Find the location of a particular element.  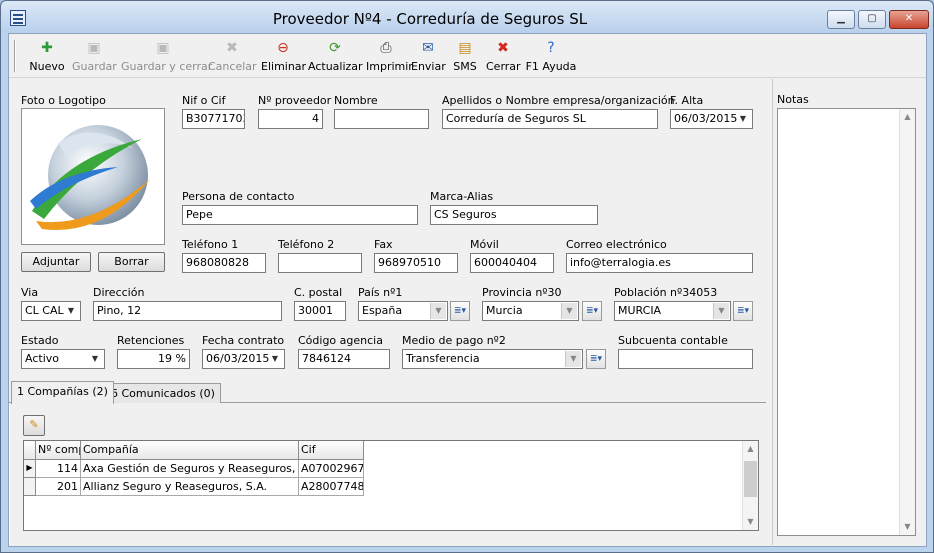

edit-company-button: ✎ is located at coordinates (34, 425).